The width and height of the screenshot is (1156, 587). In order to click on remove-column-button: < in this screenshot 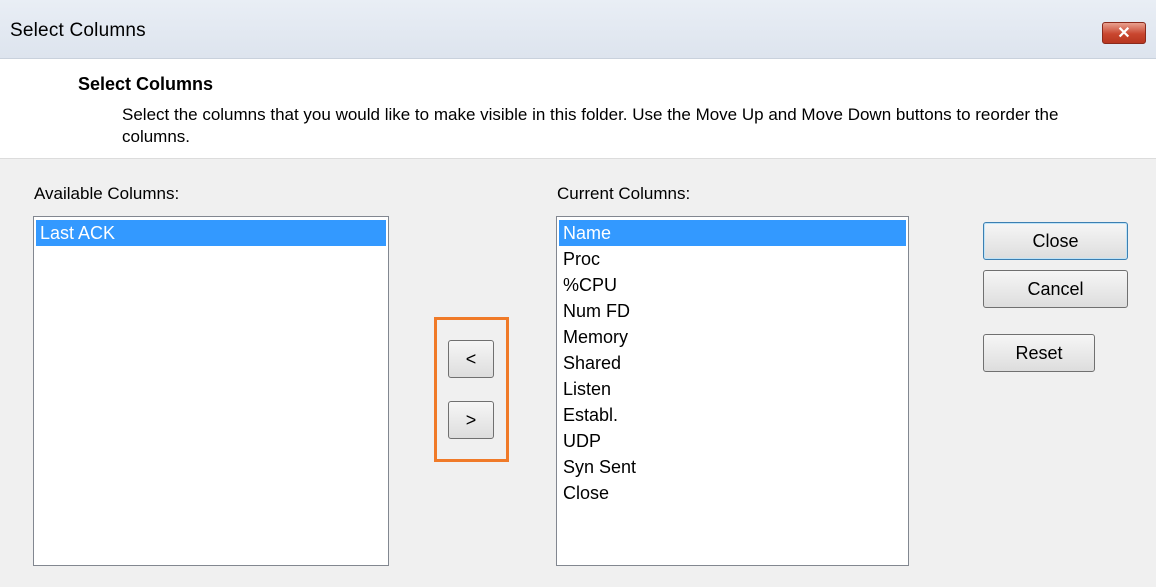, I will do `click(471, 359)`.